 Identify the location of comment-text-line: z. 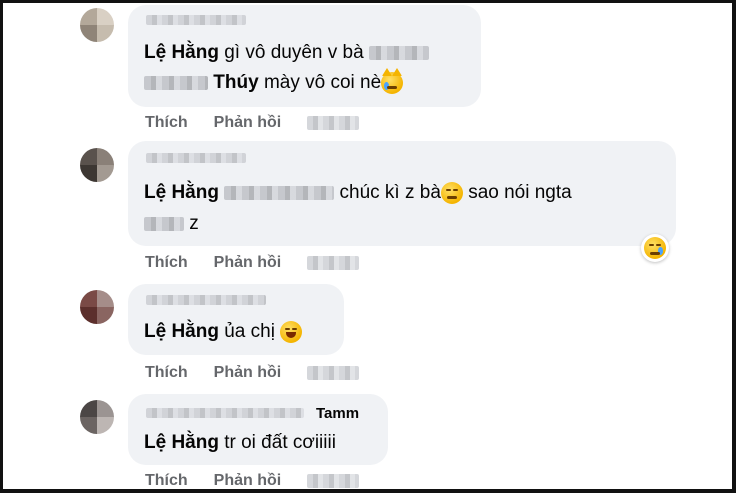
(171, 224).